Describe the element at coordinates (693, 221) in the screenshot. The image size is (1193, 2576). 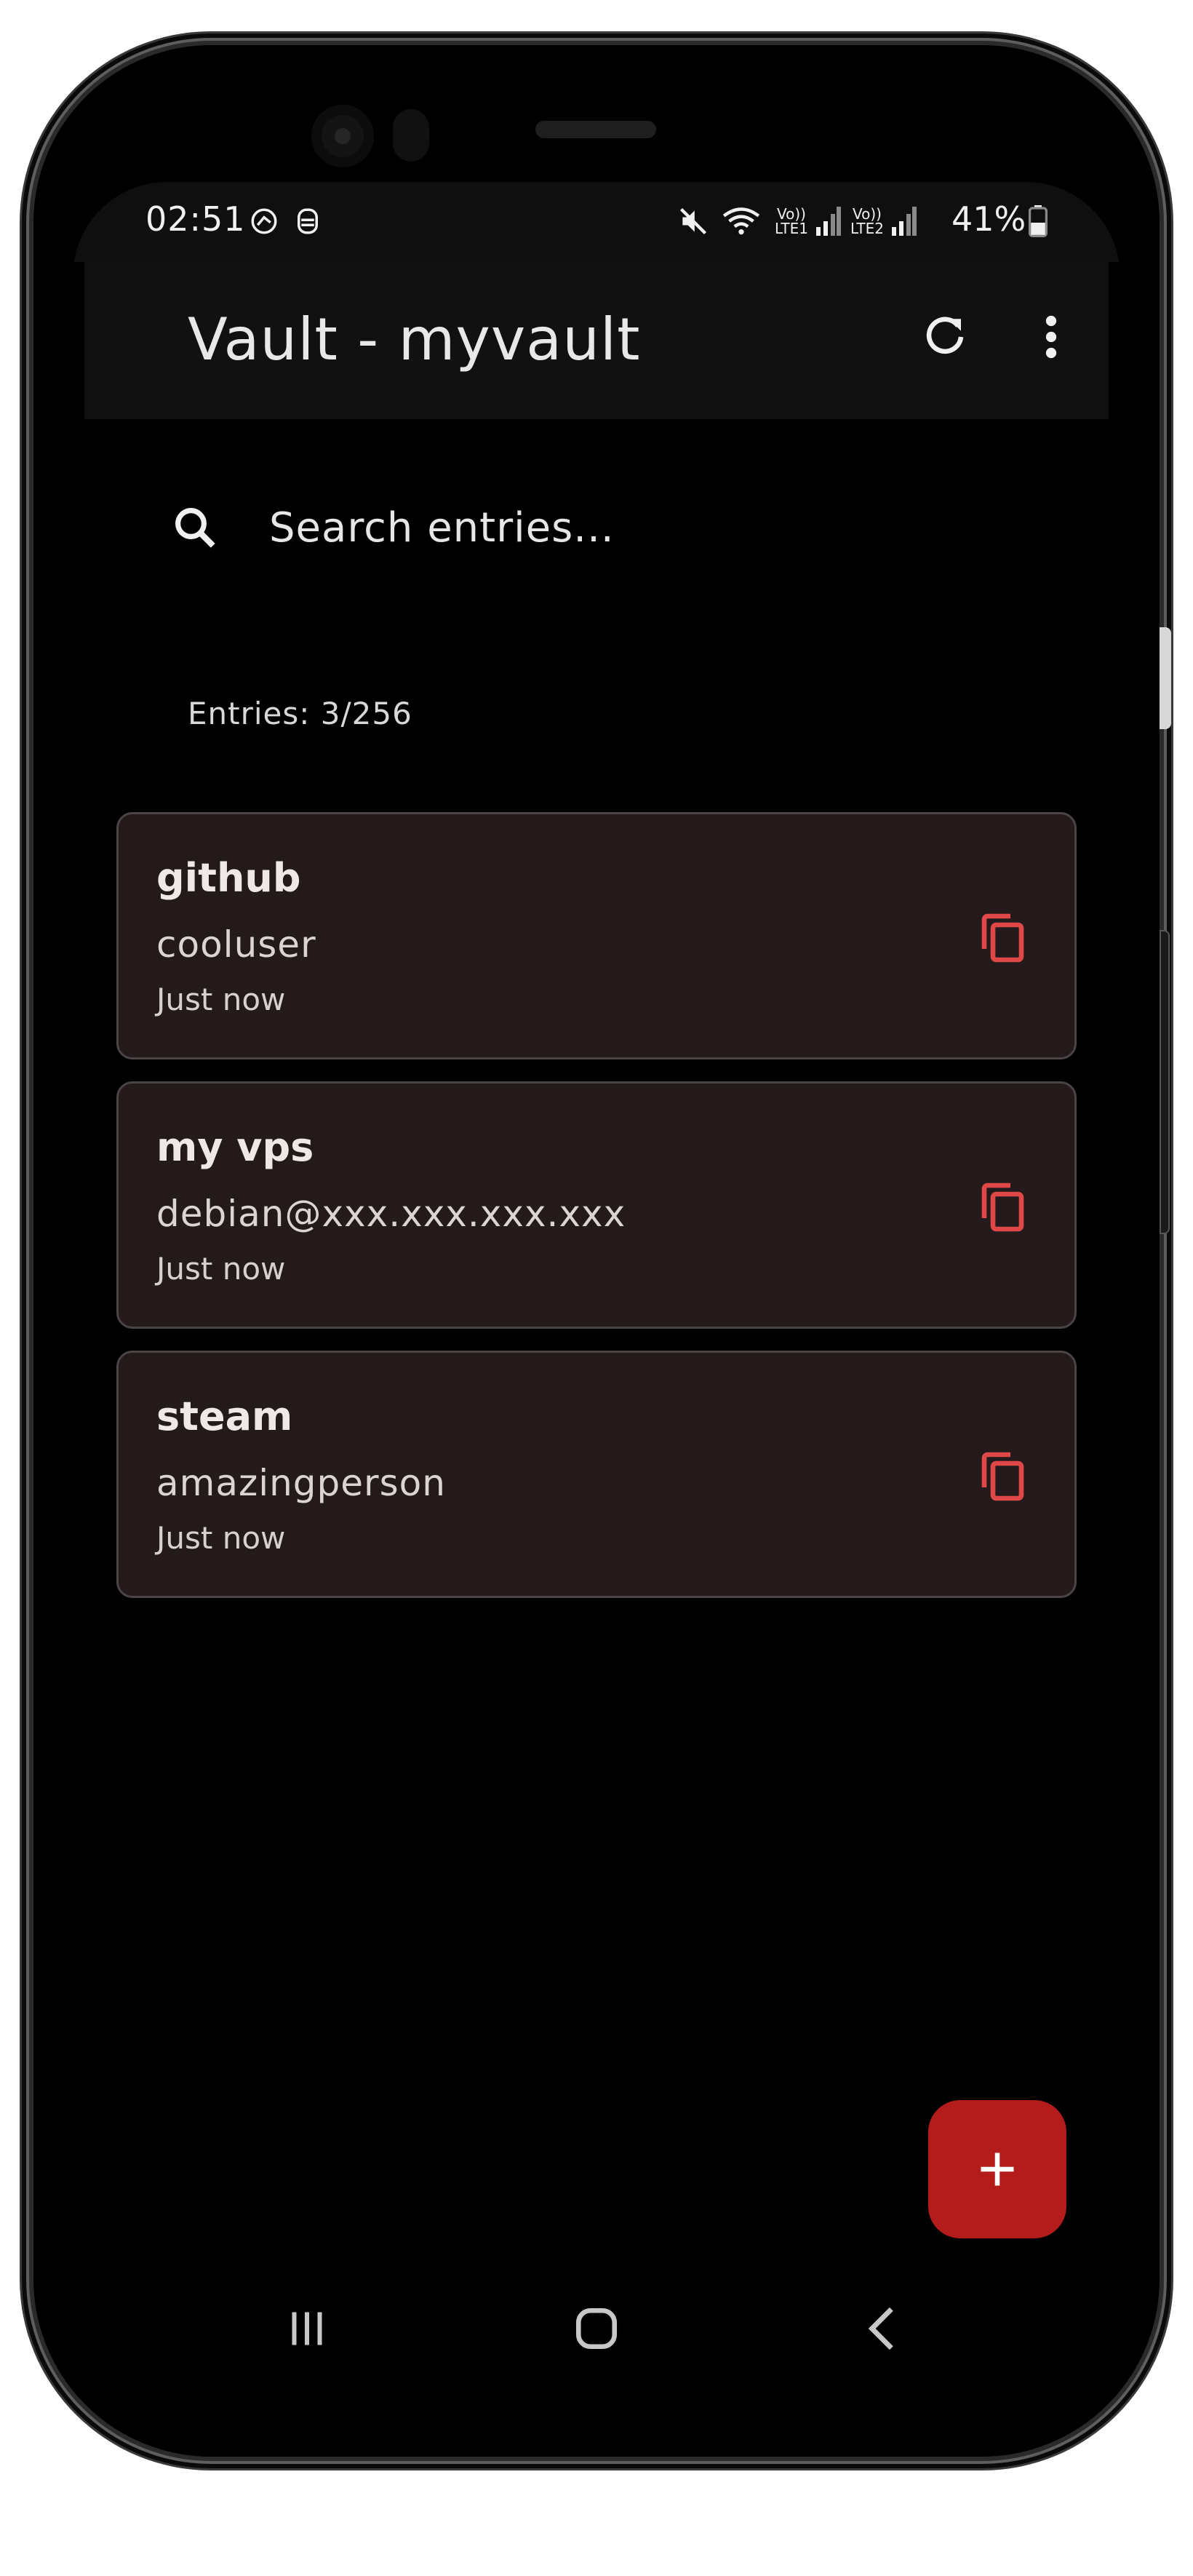
I see `mute-icon` at that location.